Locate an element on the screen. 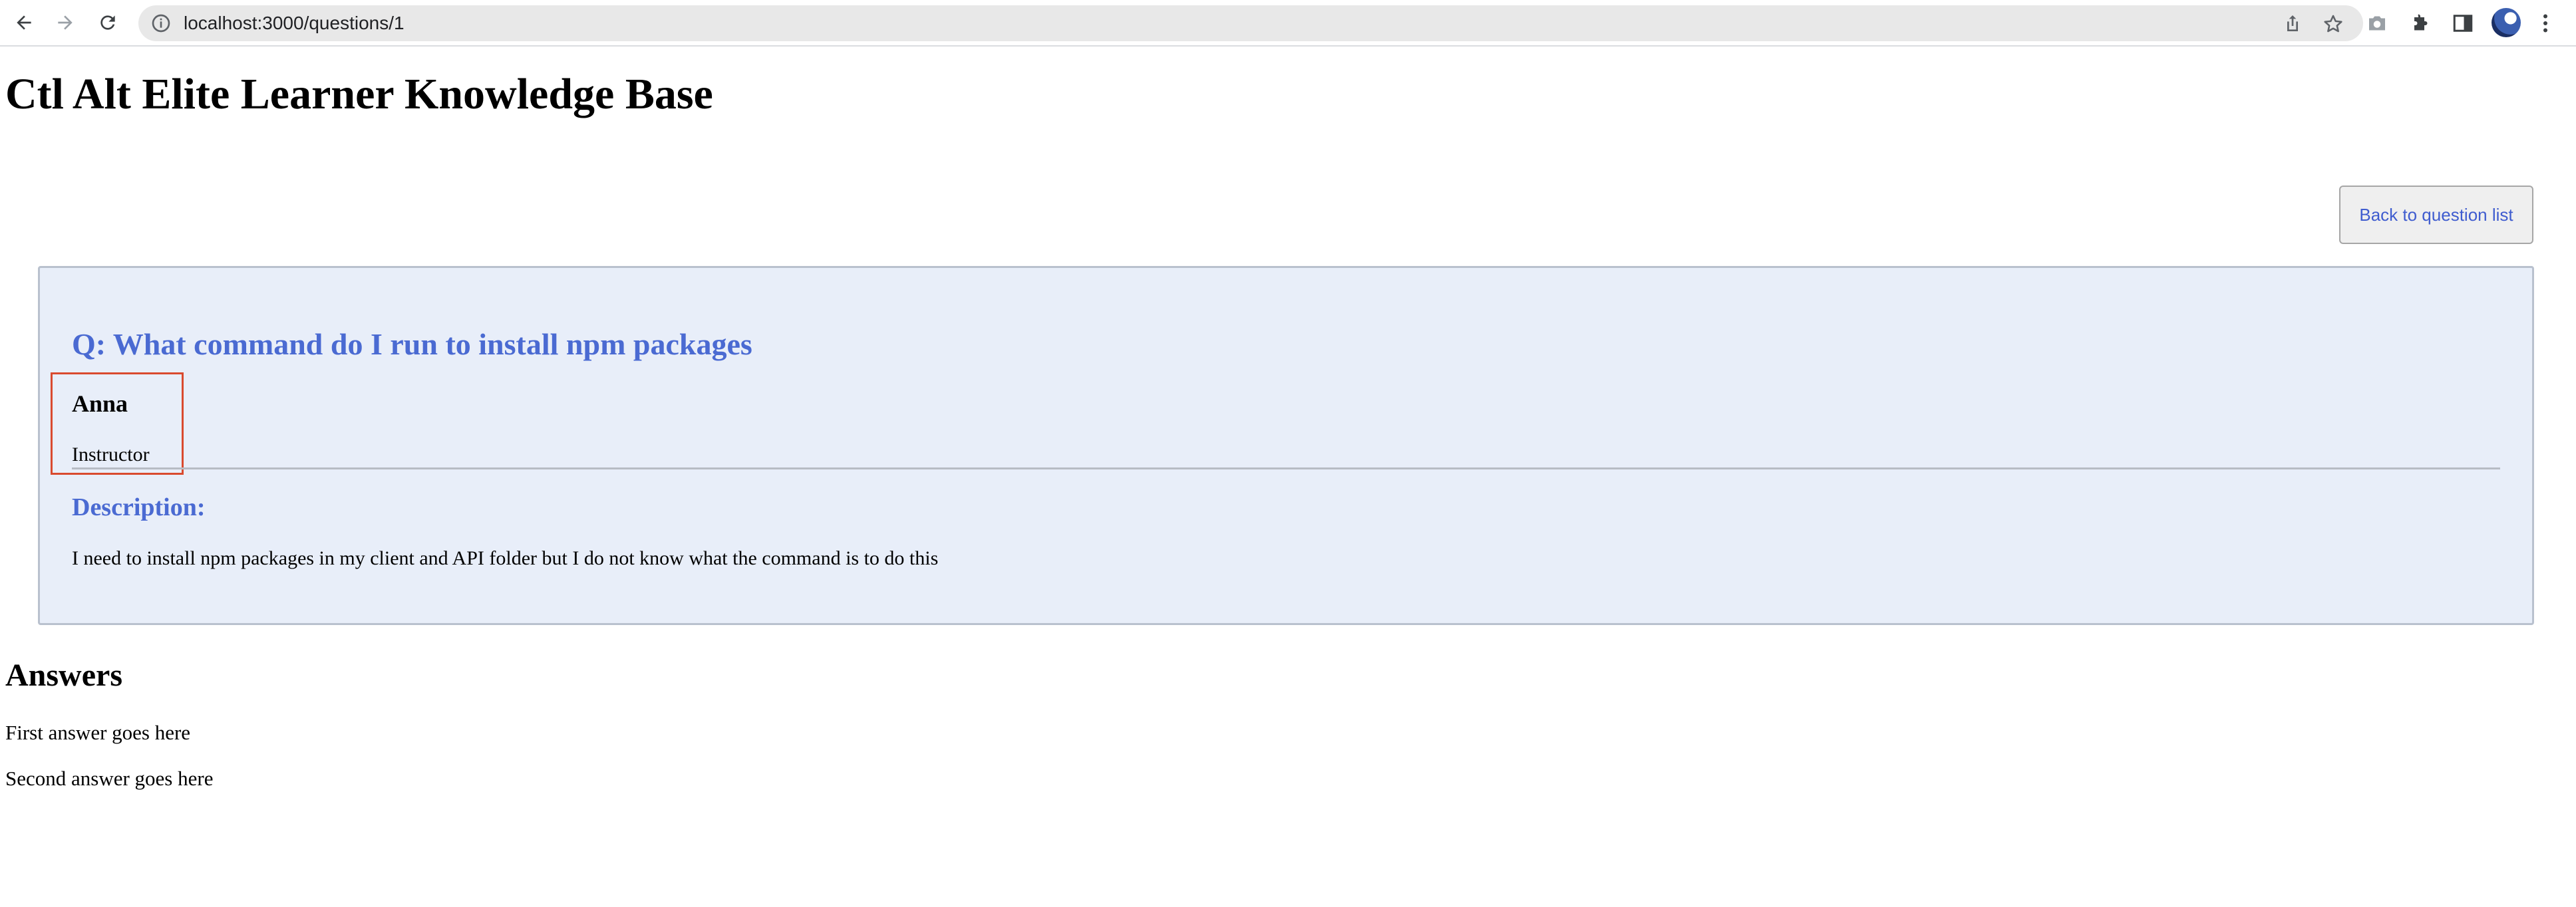  author-highlight-box is located at coordinates (117, 423).